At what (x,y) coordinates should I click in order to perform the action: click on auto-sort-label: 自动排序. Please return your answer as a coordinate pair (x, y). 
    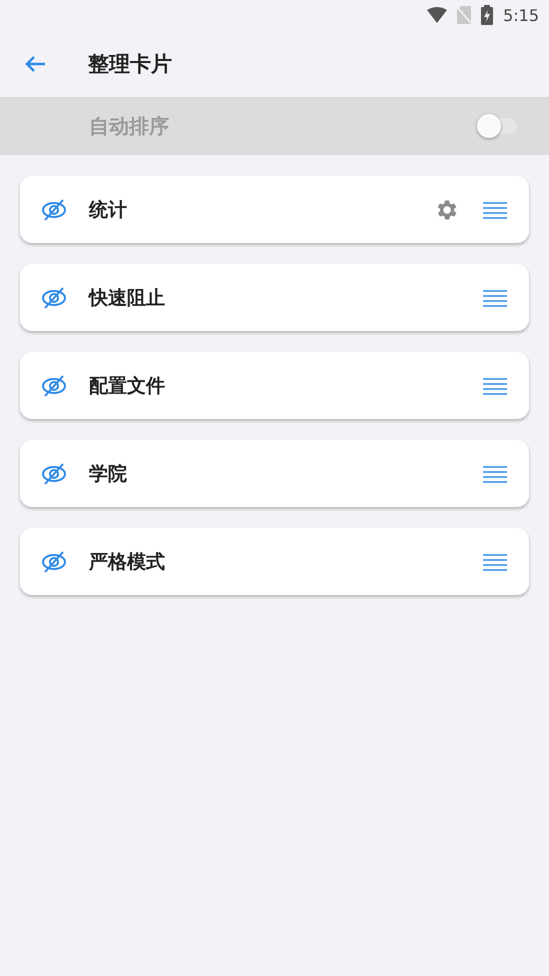
    Looking at the image, I should click on (129, 126).